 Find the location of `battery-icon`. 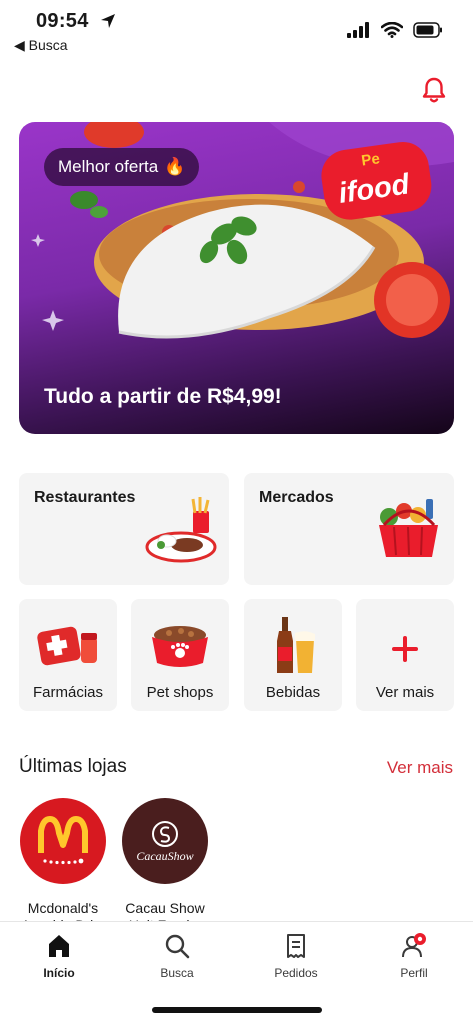

battery-icon is located at coordinates (427, 30).